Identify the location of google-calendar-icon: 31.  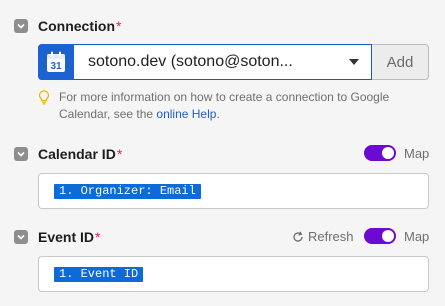
(56, 61).